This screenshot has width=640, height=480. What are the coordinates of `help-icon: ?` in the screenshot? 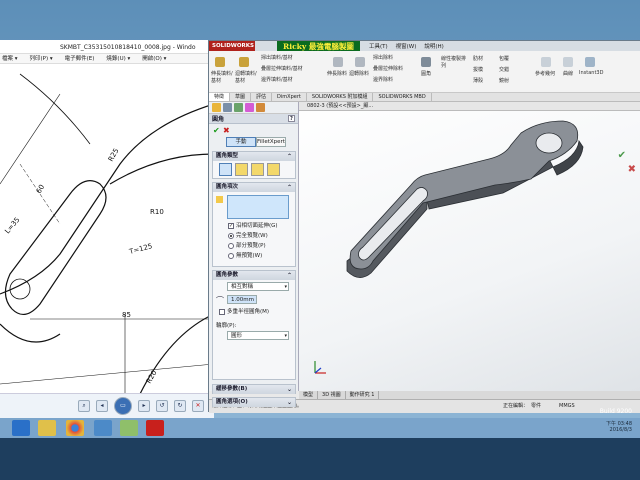 It's located at (291, 118).